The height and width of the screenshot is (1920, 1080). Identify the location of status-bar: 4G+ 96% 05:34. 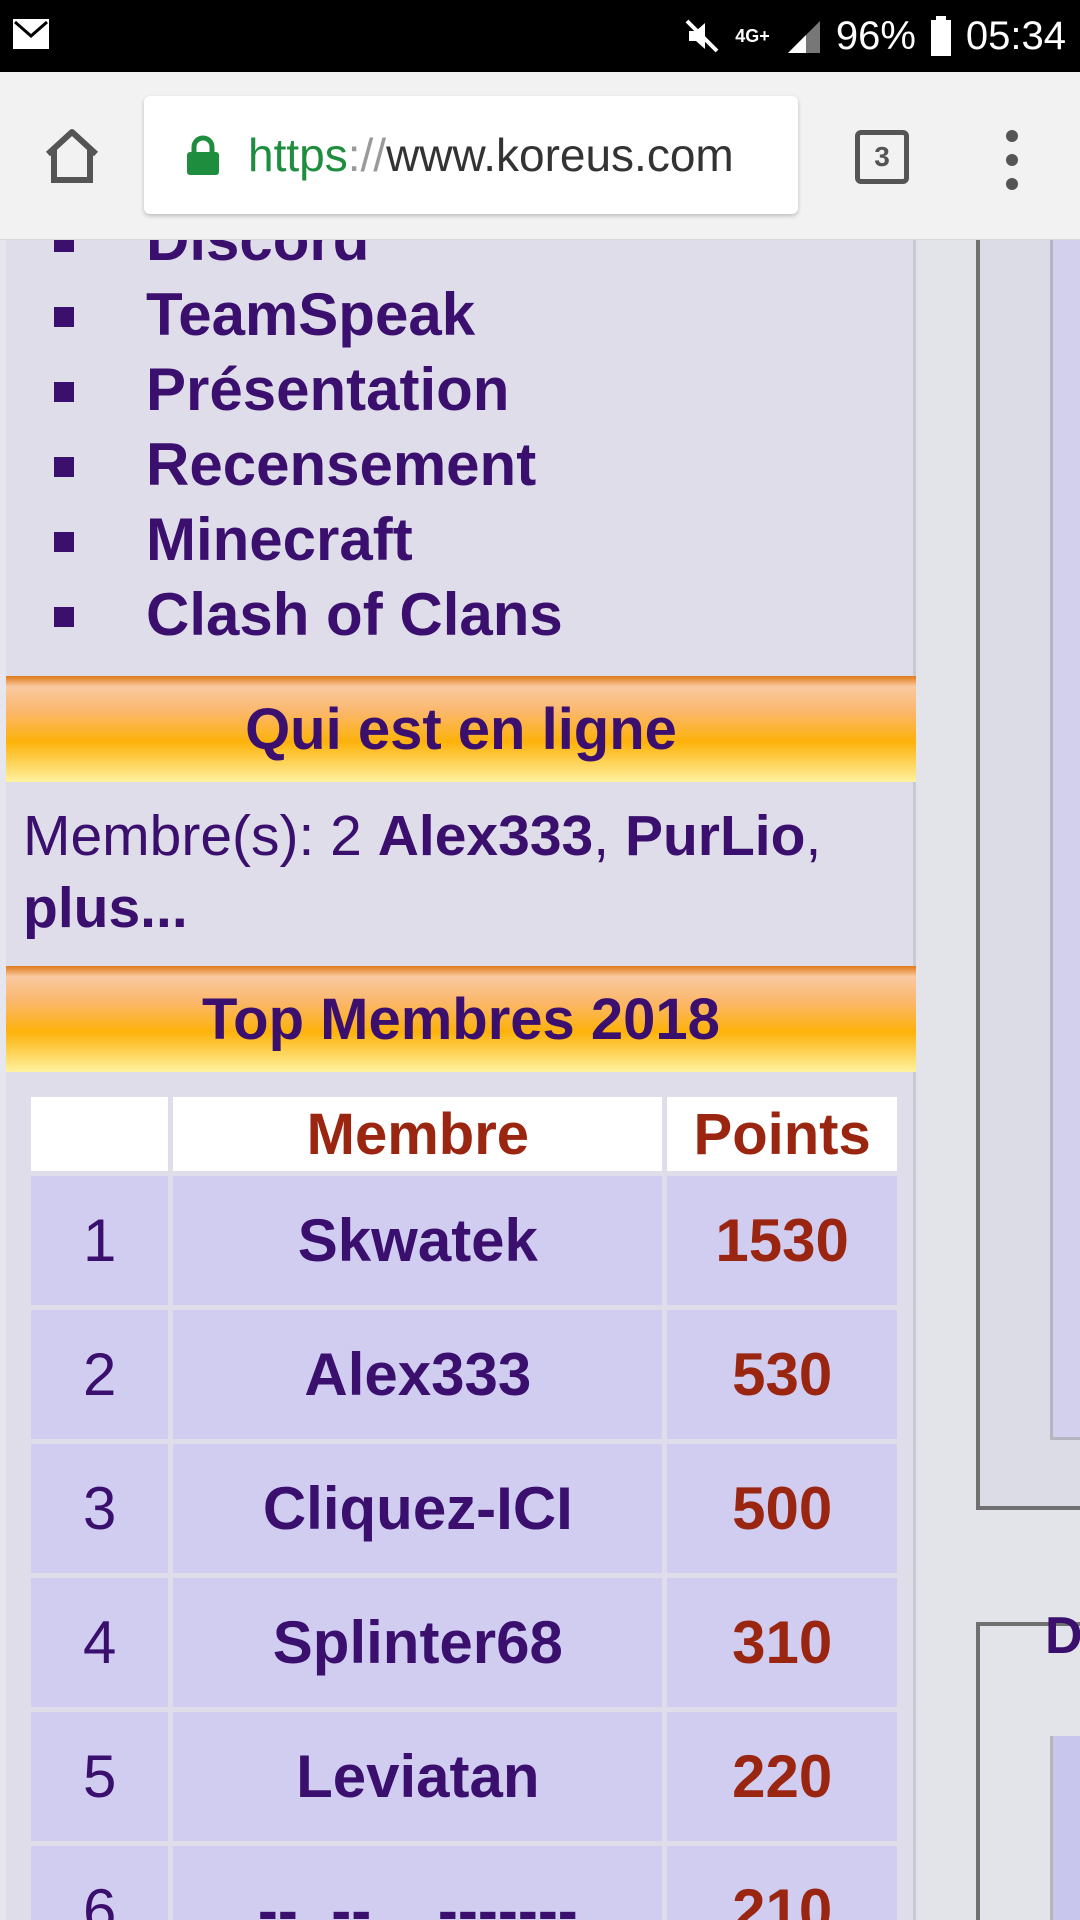
(540, 36).